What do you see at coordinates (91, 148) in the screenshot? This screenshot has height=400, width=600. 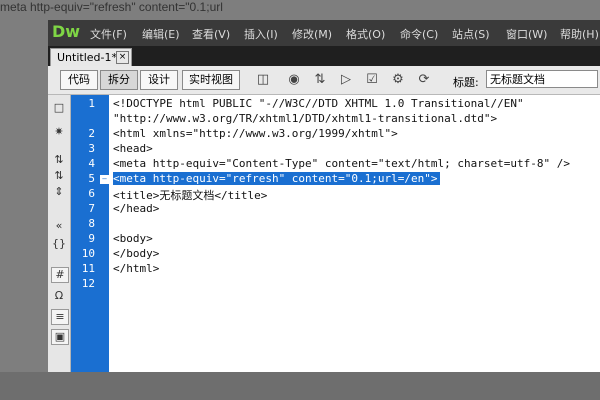 I see `line-number: 3` at bounding box center [91, 148].